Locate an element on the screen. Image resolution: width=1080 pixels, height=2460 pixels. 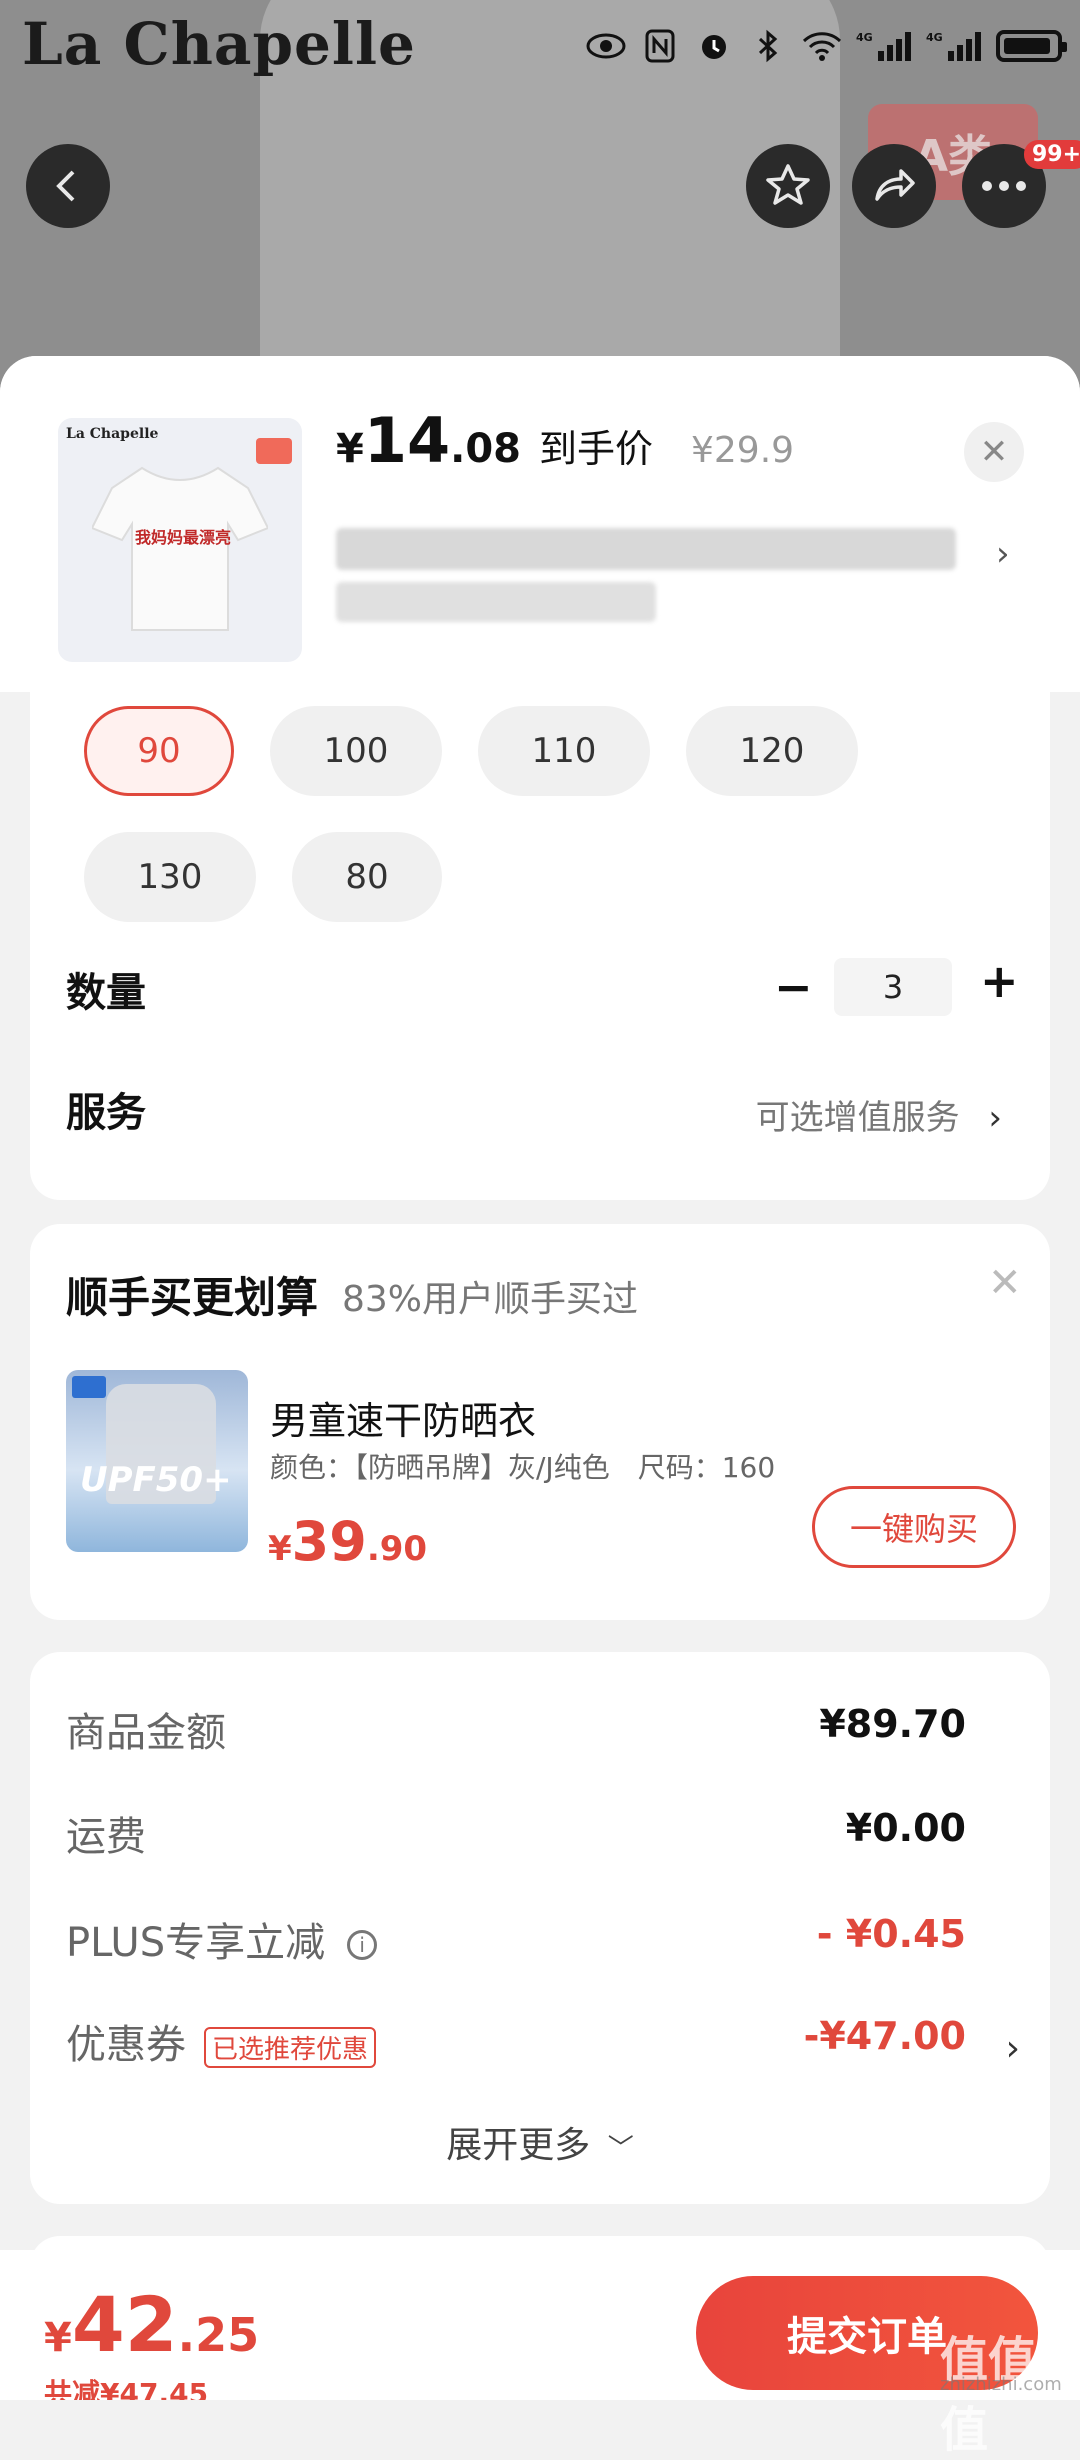
bundle-product-name: 男童速干防晒衣 is located at coordinates (403, 1417).